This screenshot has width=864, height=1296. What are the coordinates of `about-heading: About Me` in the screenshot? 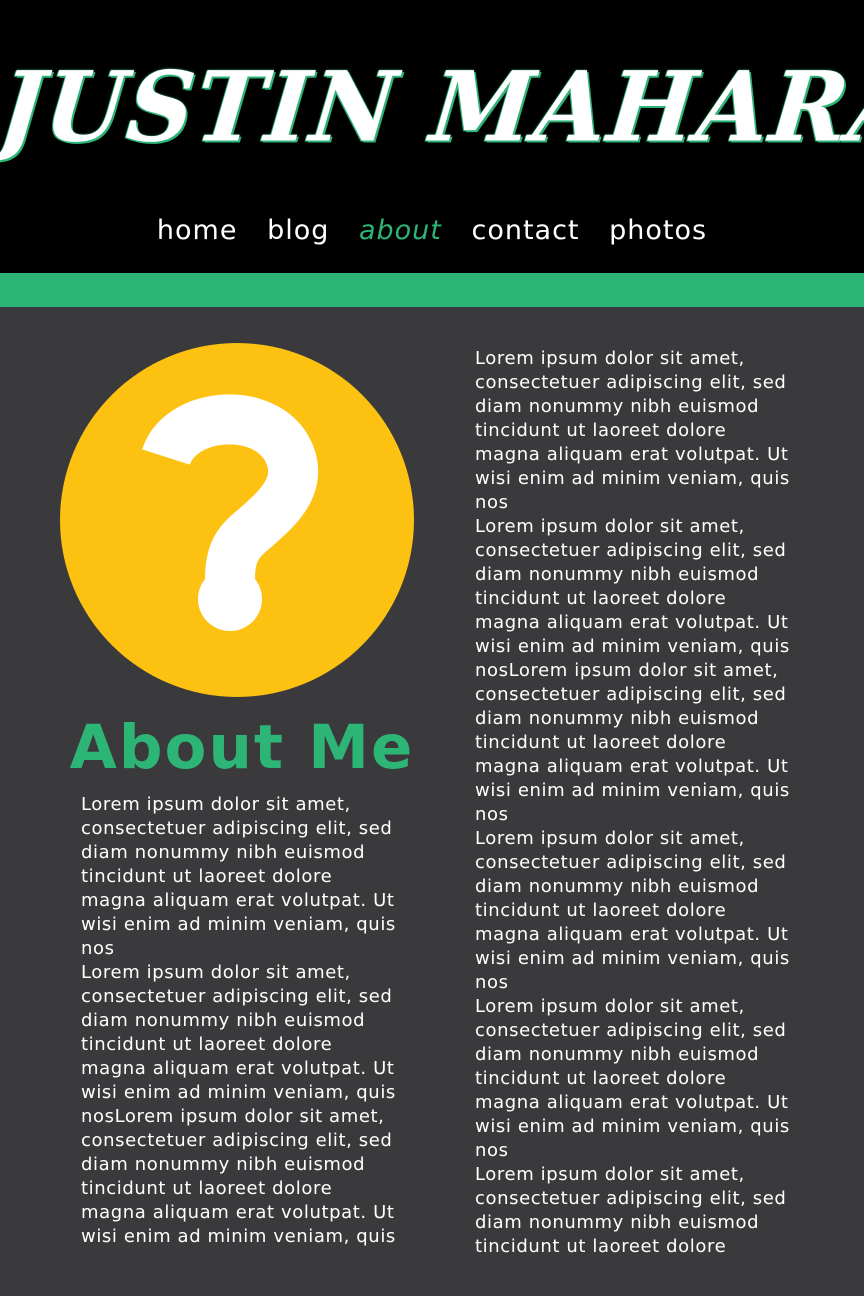 It's located at (242, 747).